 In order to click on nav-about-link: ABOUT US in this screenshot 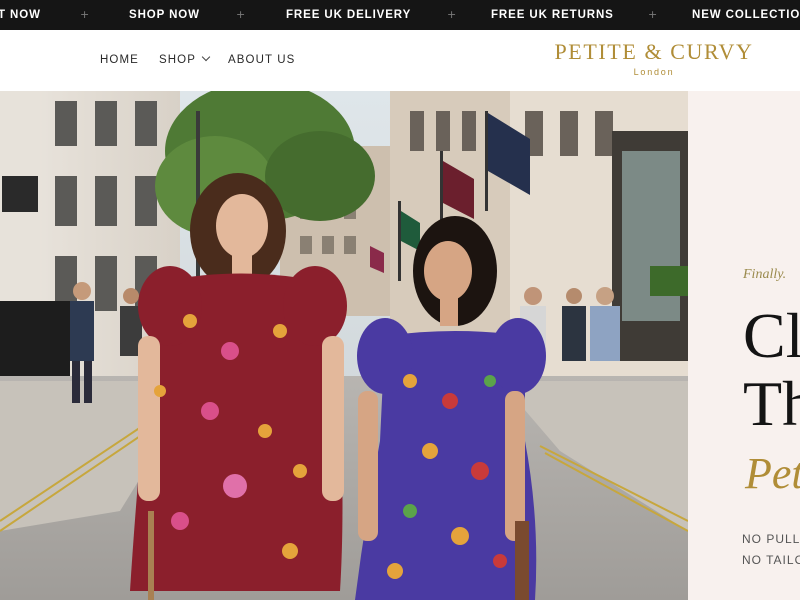, I will do `click(261, 60)`.